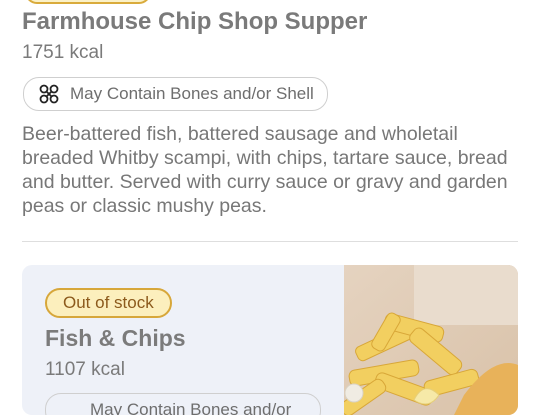 The width and height of the screenshot is (540, 415). I want to click on fish-and-chips-photo, so click(431, 340).